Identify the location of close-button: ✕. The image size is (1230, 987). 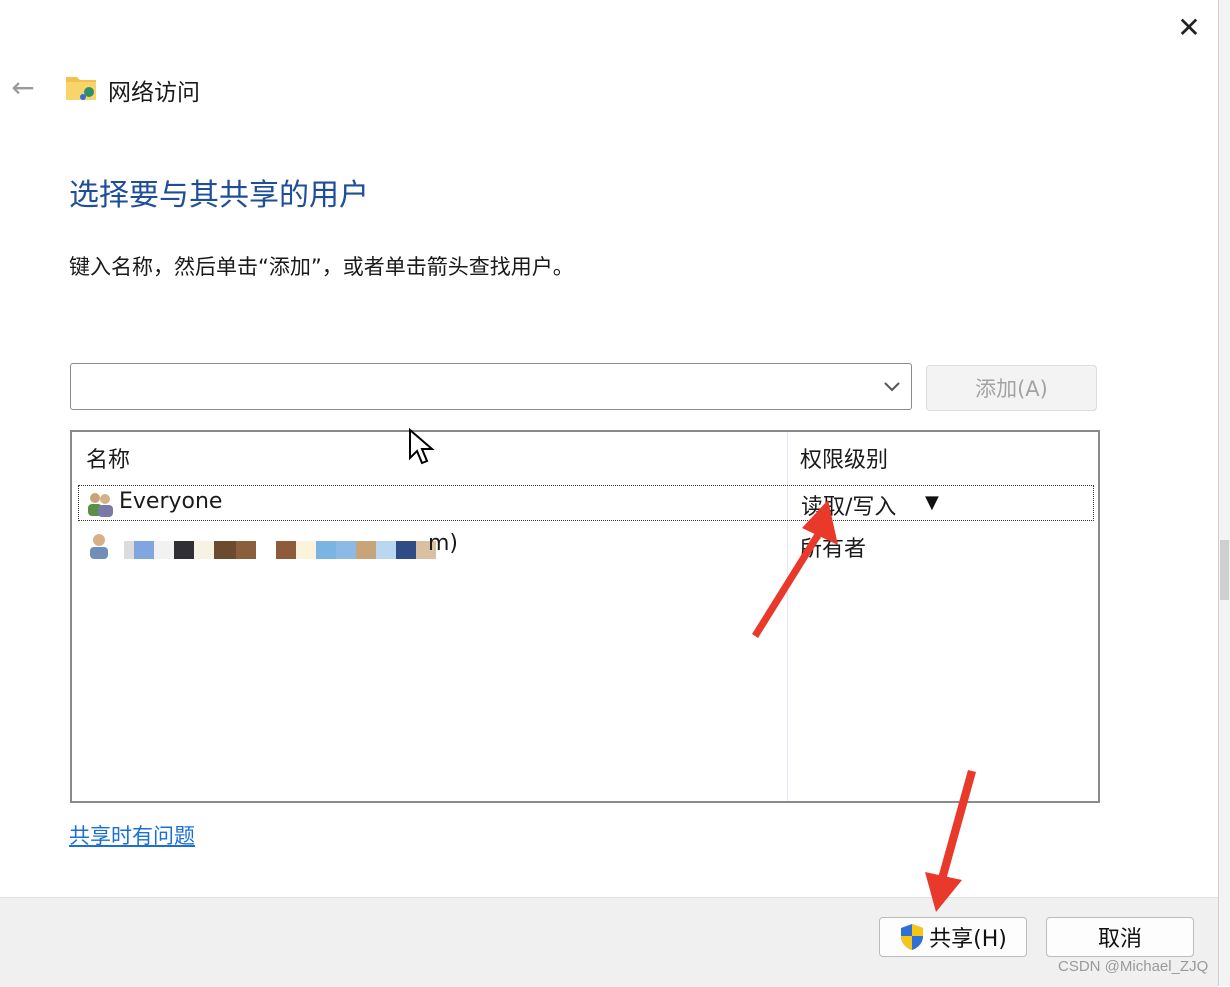
(1189, 27).